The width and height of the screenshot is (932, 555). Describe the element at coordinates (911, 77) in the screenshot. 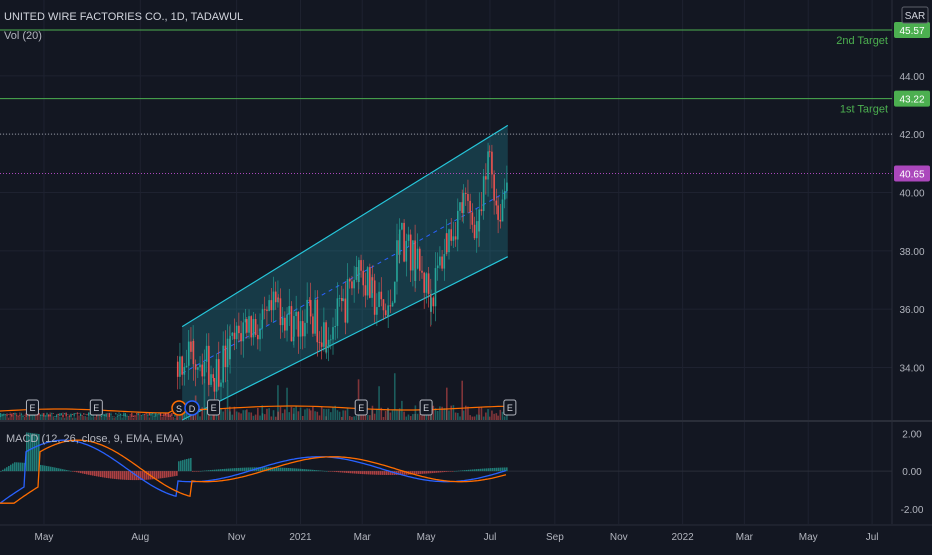

I see `price-tick-0: 44.00` at that location.